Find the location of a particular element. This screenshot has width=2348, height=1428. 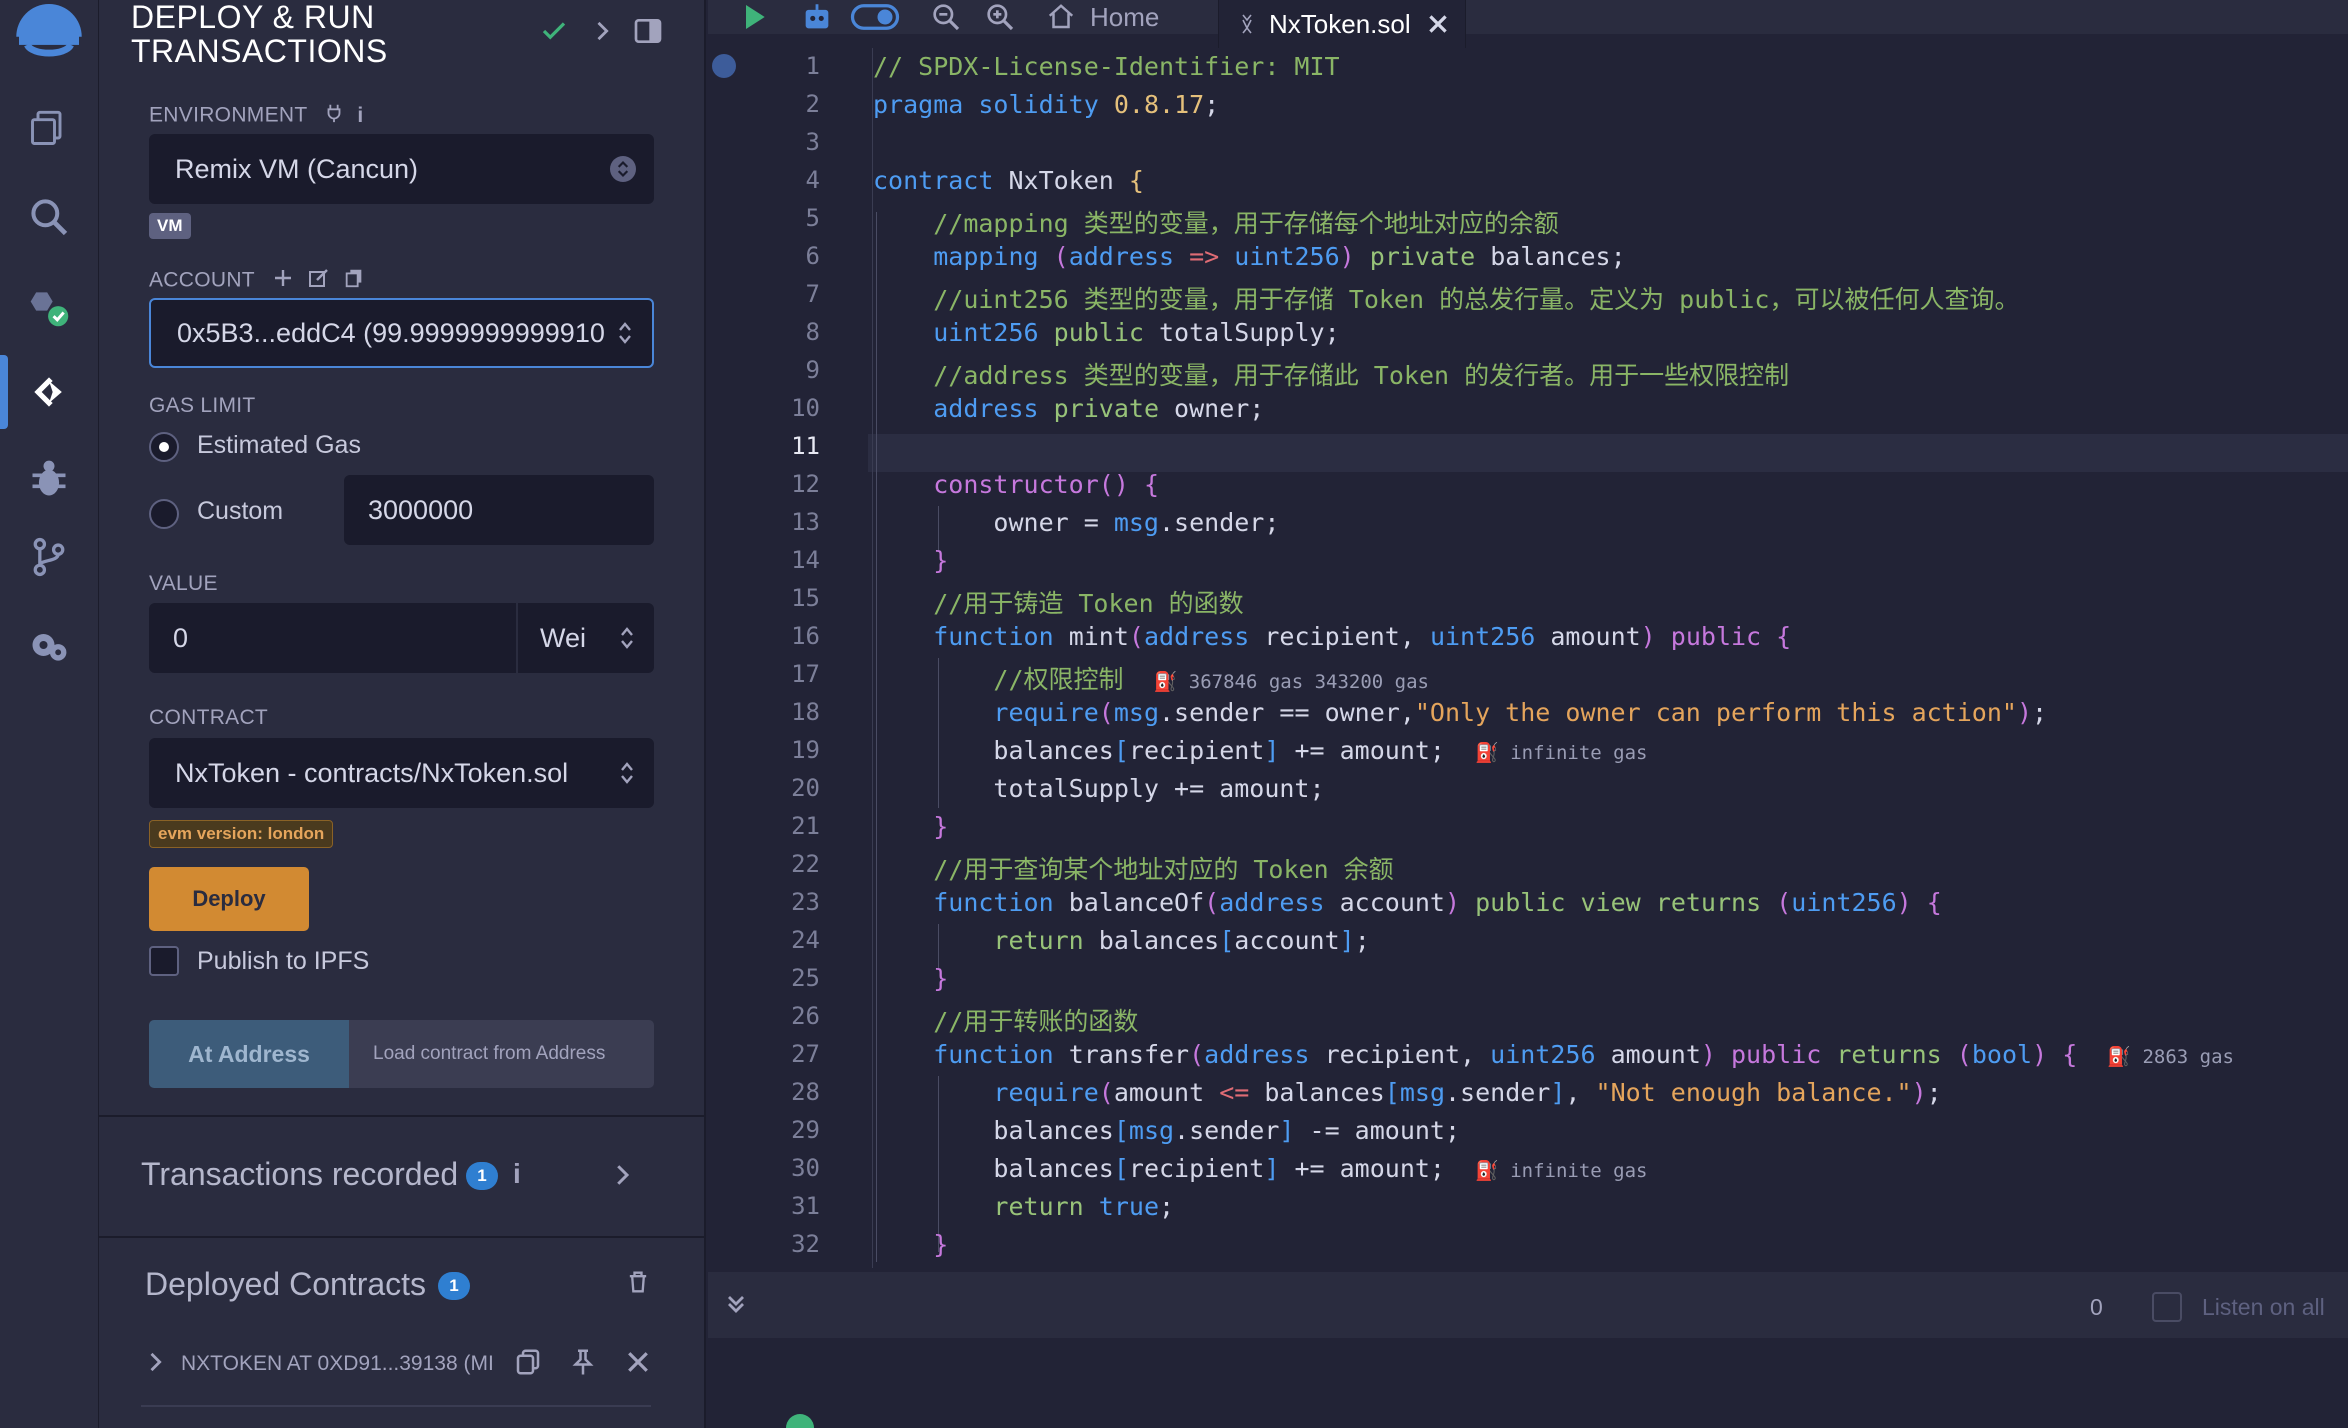

solidity-file-icon is located at coordinates (1247, 24).